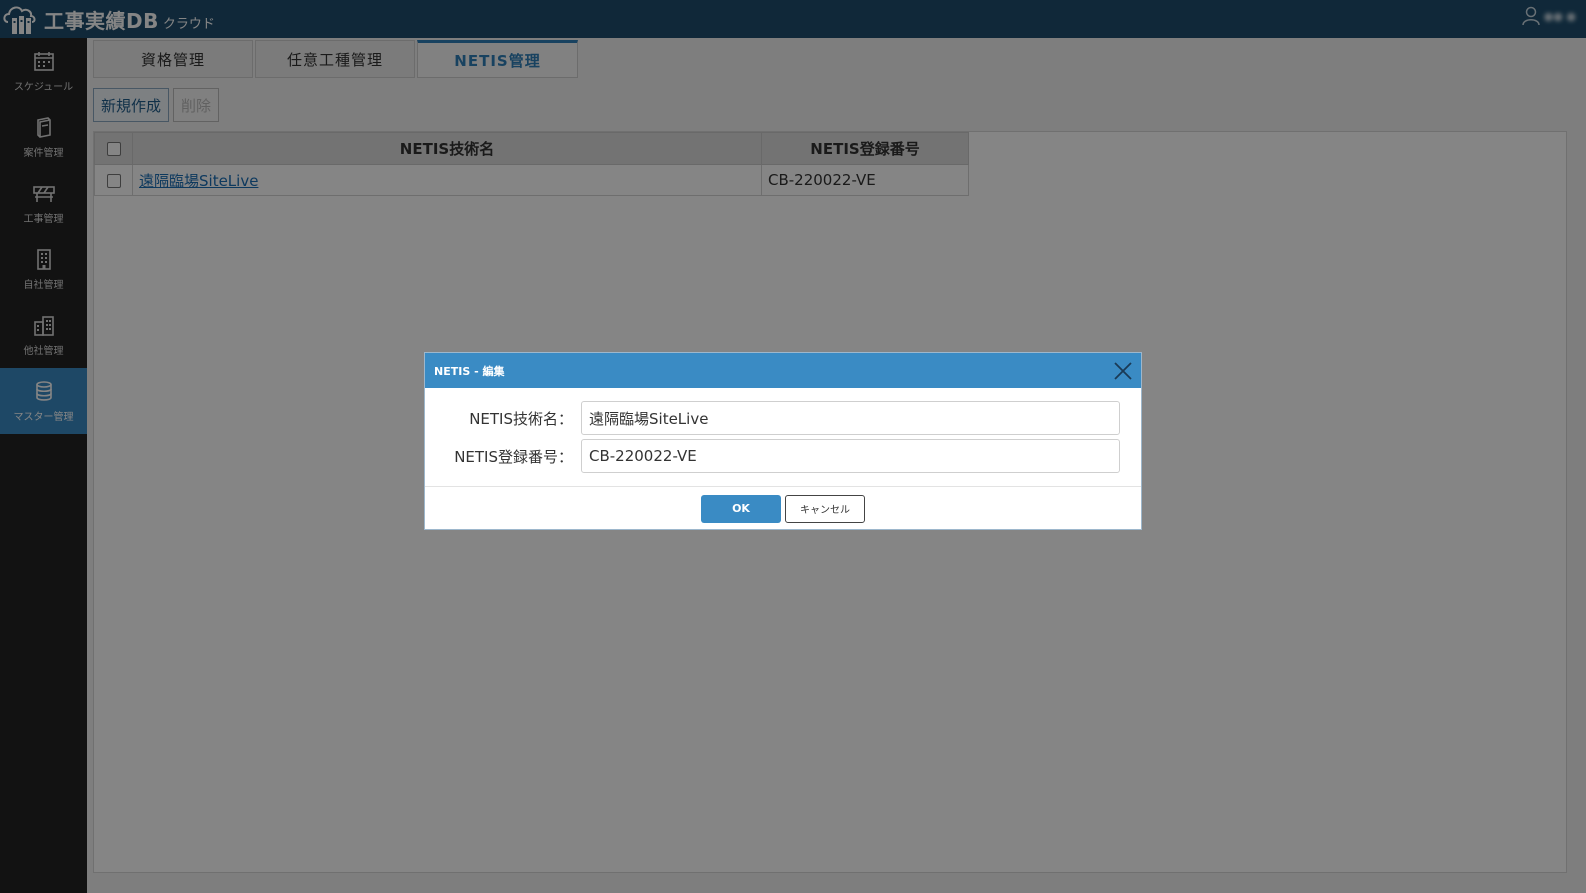 Image resolution: width=1586 pixels, height=893 pixels. Describe the element at coordinates (469, 371) in the screenshot. I see `dialog-title: NETIS - 編集` at that location.